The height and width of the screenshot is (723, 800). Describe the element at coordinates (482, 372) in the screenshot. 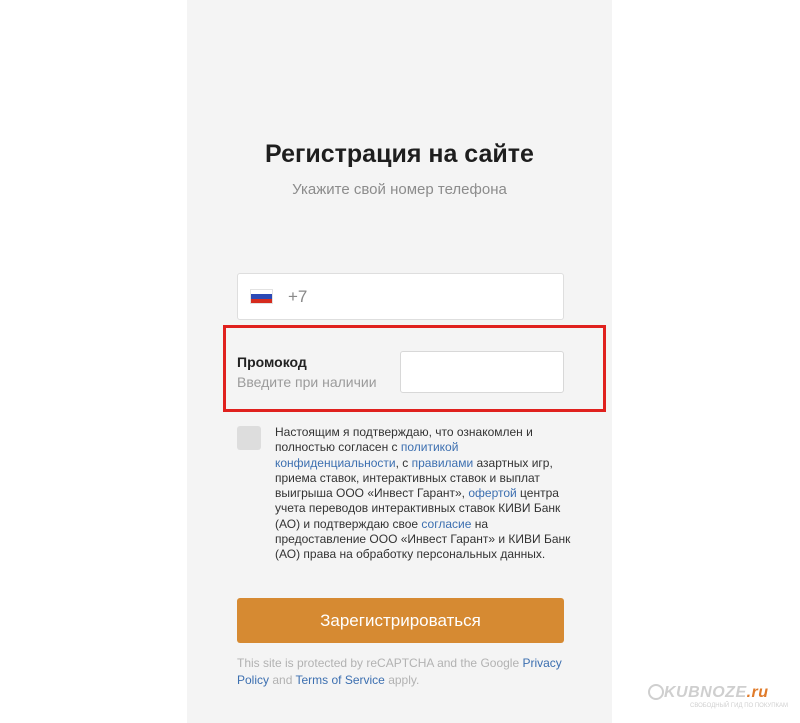

I see `promo-code-input` at that location.